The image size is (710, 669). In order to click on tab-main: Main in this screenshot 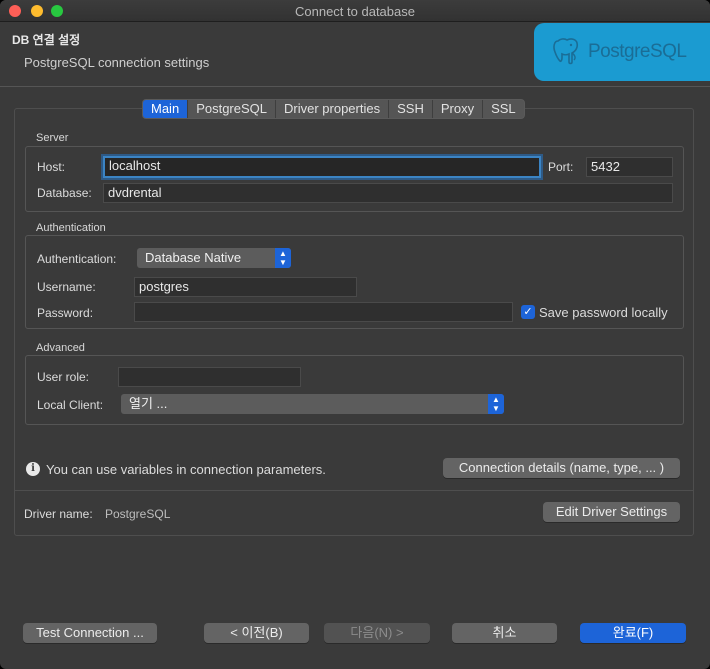, I will do `click(166, 109)`.